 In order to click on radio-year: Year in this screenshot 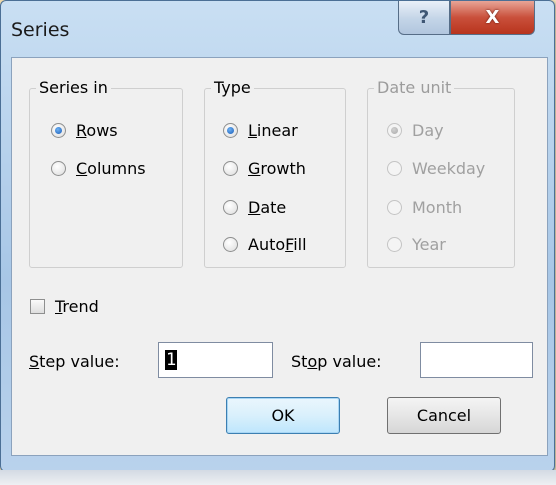, I will do `click(416, 244)`.